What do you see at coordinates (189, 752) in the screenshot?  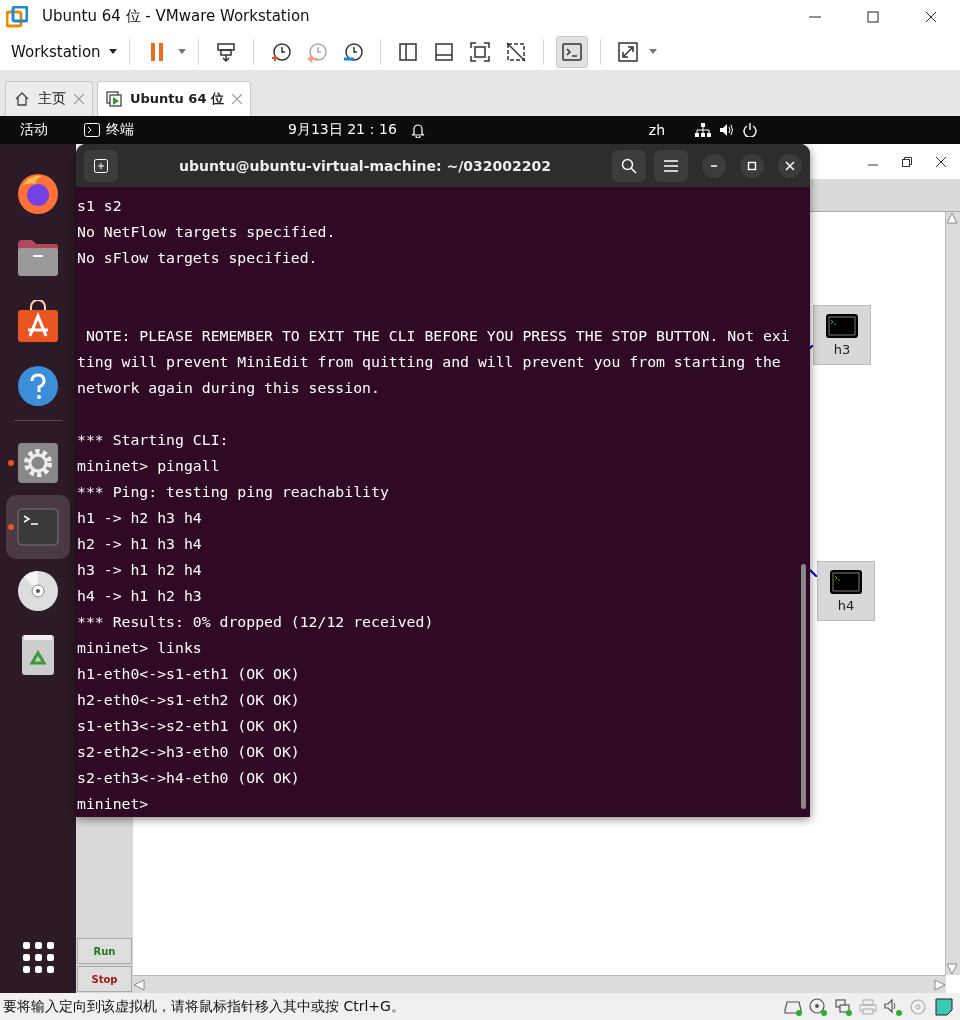 I see `terminal-line: s2-eth2<->h3-eth0 (OK OK)` at bounding box center [189, 752].